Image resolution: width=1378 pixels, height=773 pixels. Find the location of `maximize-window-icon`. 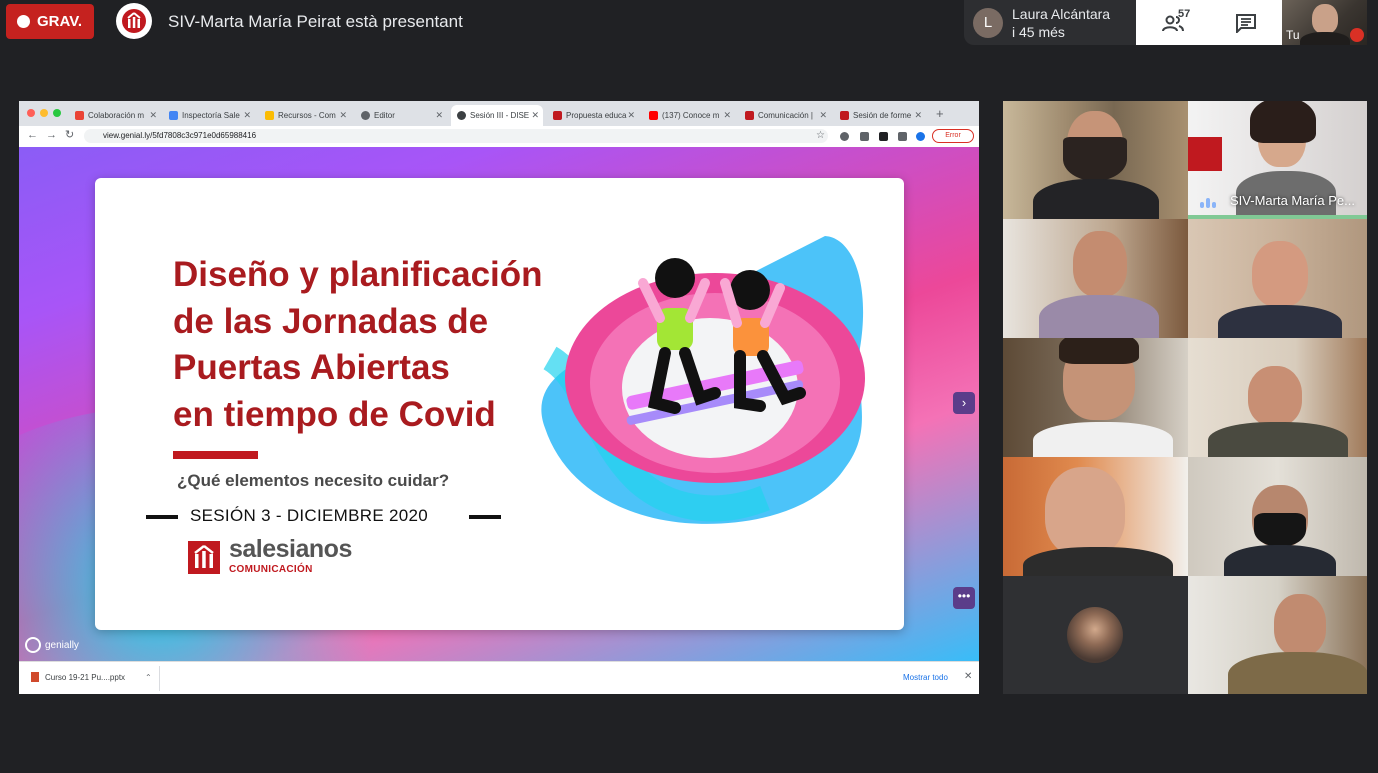

maximize-window-icon is located at coordinates (57, 113).